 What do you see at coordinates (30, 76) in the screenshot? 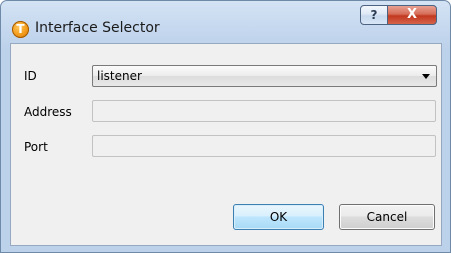
I see `id-label: ID` at bounding box center [30, 76].